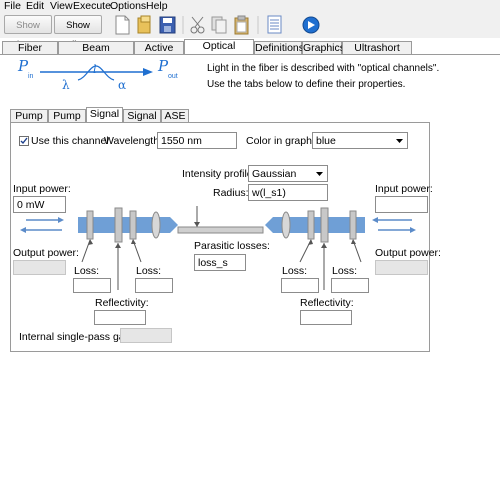 Image resolution: width=500 pixels, height=480 pixels. Describe the element at coordinates (29, 122) in the screenshot. I see `tab-pump-1: Pump 1` at that location.